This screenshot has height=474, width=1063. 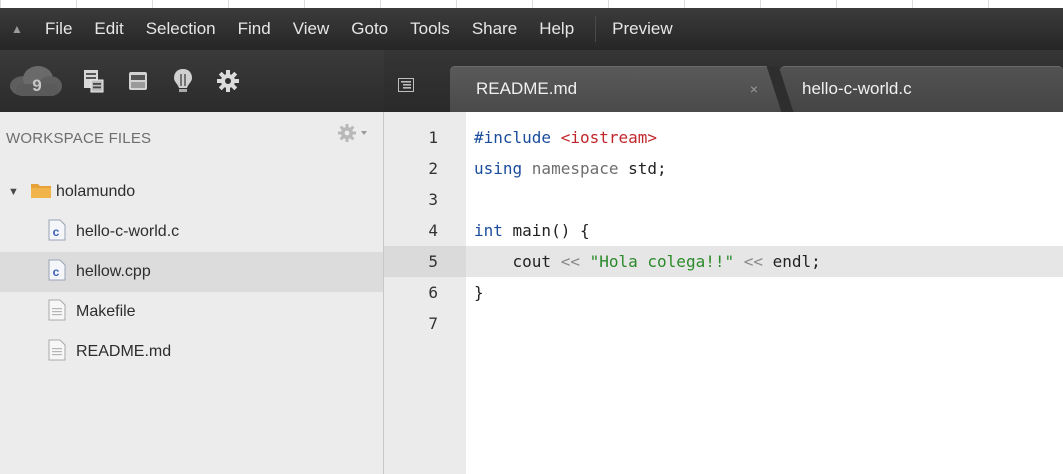 I want to click on tree-item-label: hellow.cpp, so click(x=113, y=271).